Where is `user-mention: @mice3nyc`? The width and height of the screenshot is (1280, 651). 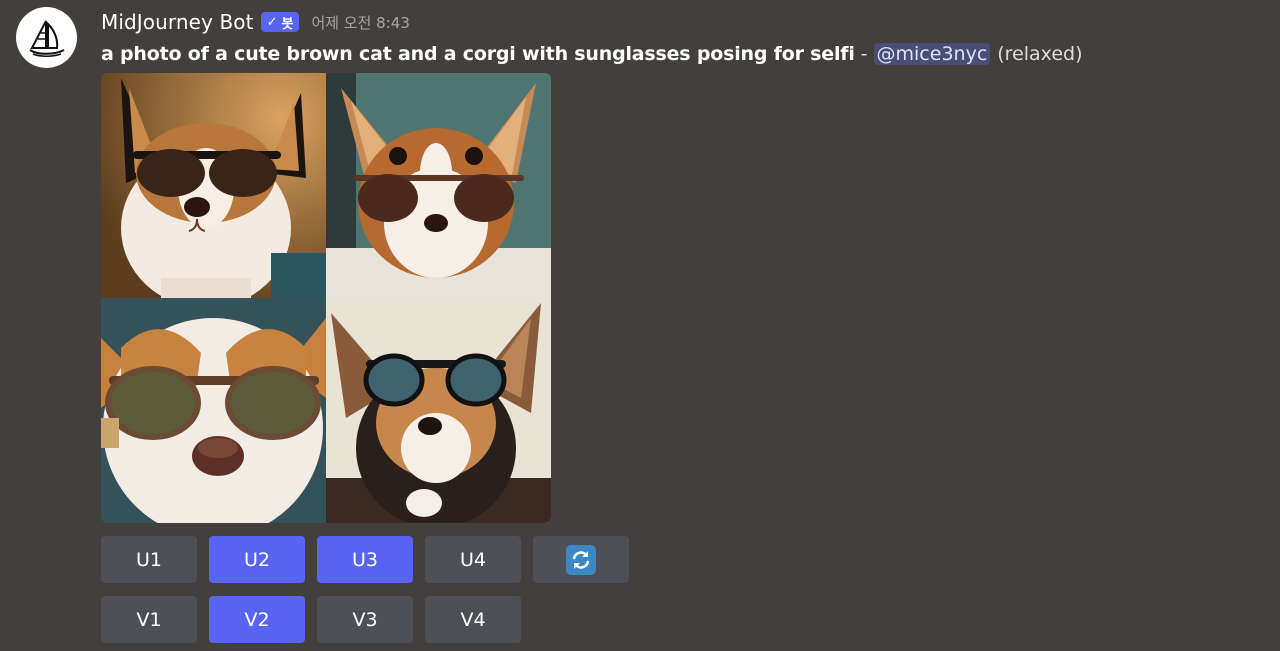
user-mention: @mice3nyc is located at coordinates (932, 54).